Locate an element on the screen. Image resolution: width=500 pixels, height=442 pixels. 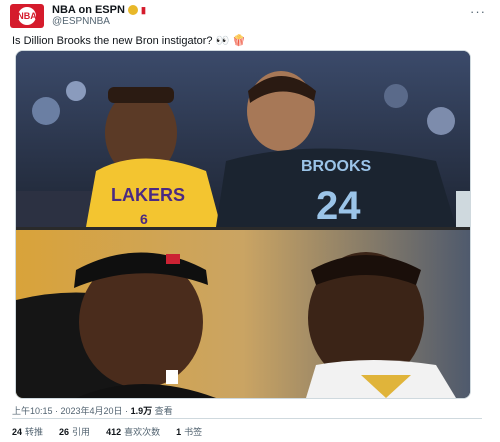
display-name: NBA on ESPN is located at coordinates (88, 10).